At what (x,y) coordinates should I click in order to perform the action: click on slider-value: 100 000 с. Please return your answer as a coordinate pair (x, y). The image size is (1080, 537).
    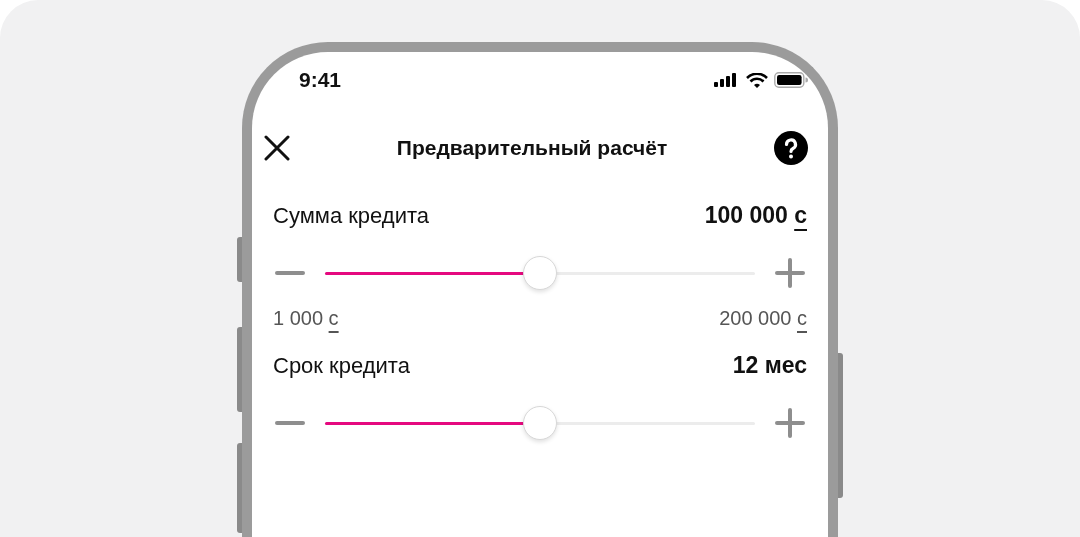
    Looking at the image, I should click on (755, 215).